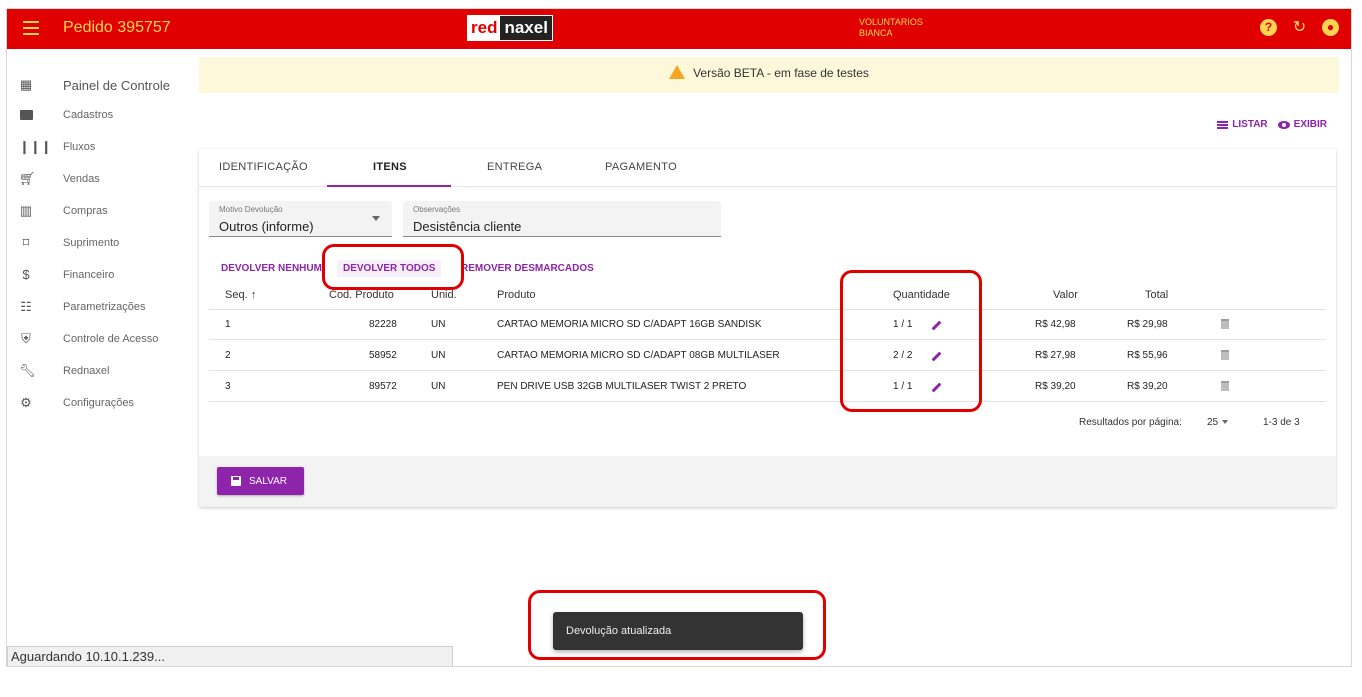 The width and height of the screenshot is (1362, 697). I want to click on sidebar-item-cadastros: Cadastros, so click(102, 115).